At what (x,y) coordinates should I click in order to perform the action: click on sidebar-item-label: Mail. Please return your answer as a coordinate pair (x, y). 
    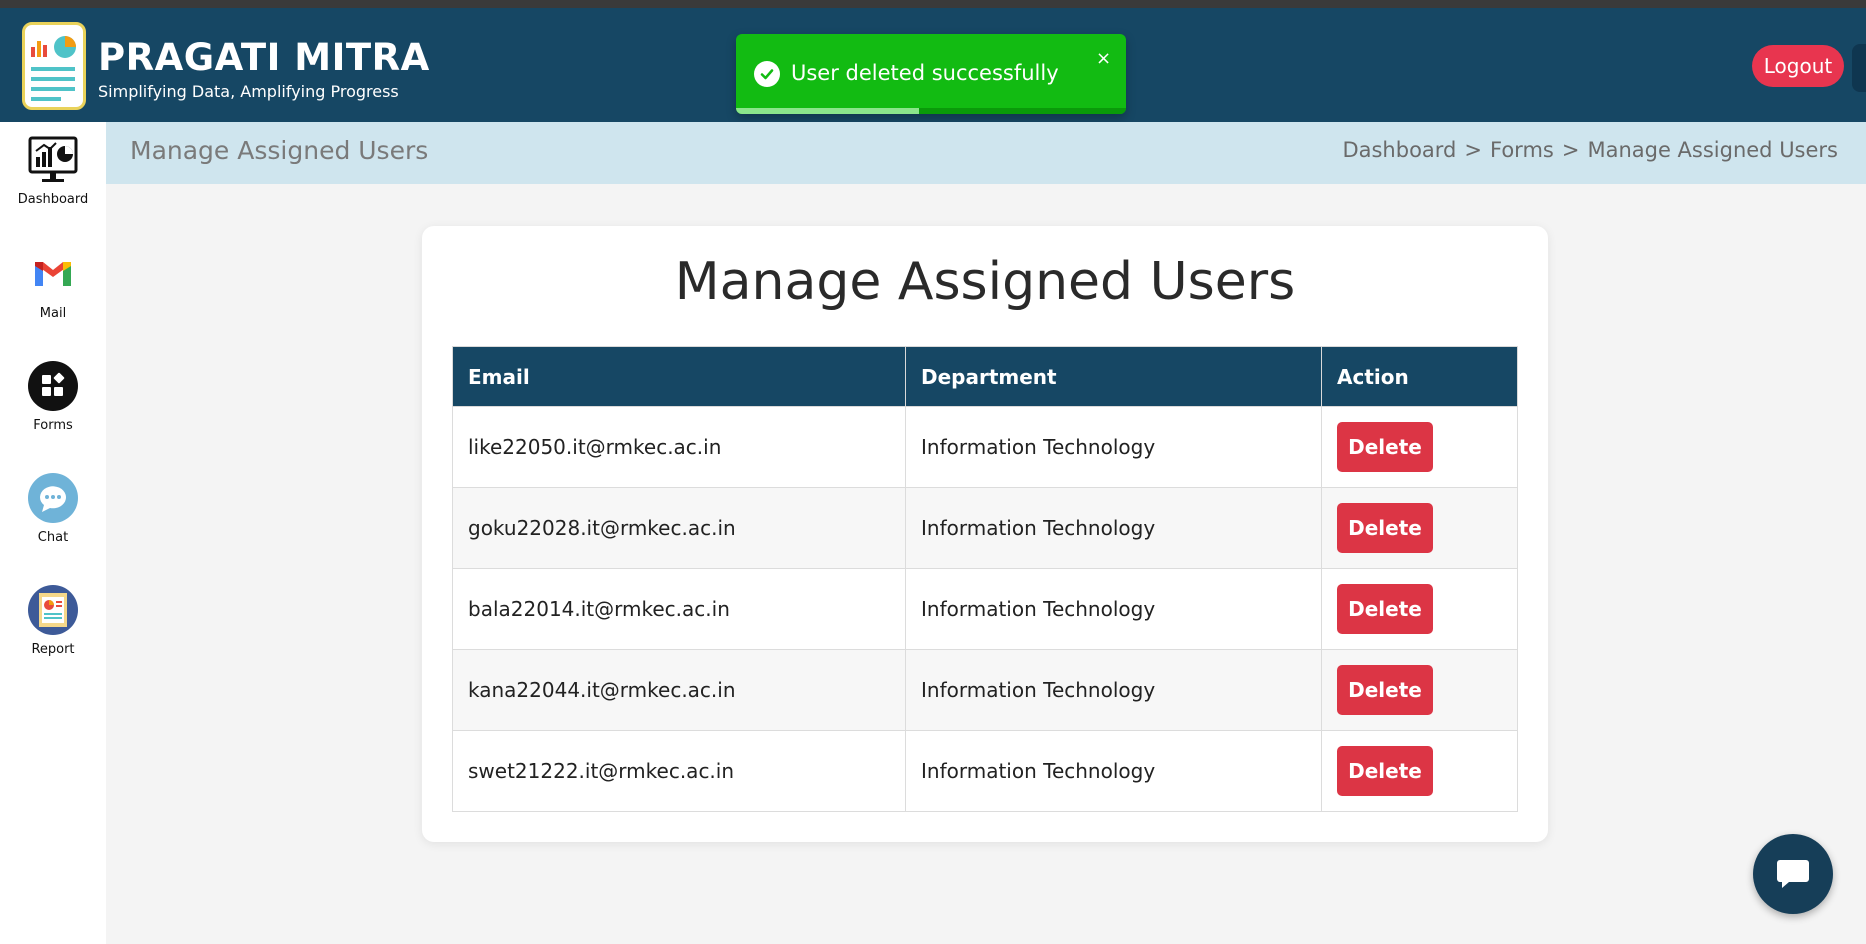
    Looking at the image, I should click on (53, 313).